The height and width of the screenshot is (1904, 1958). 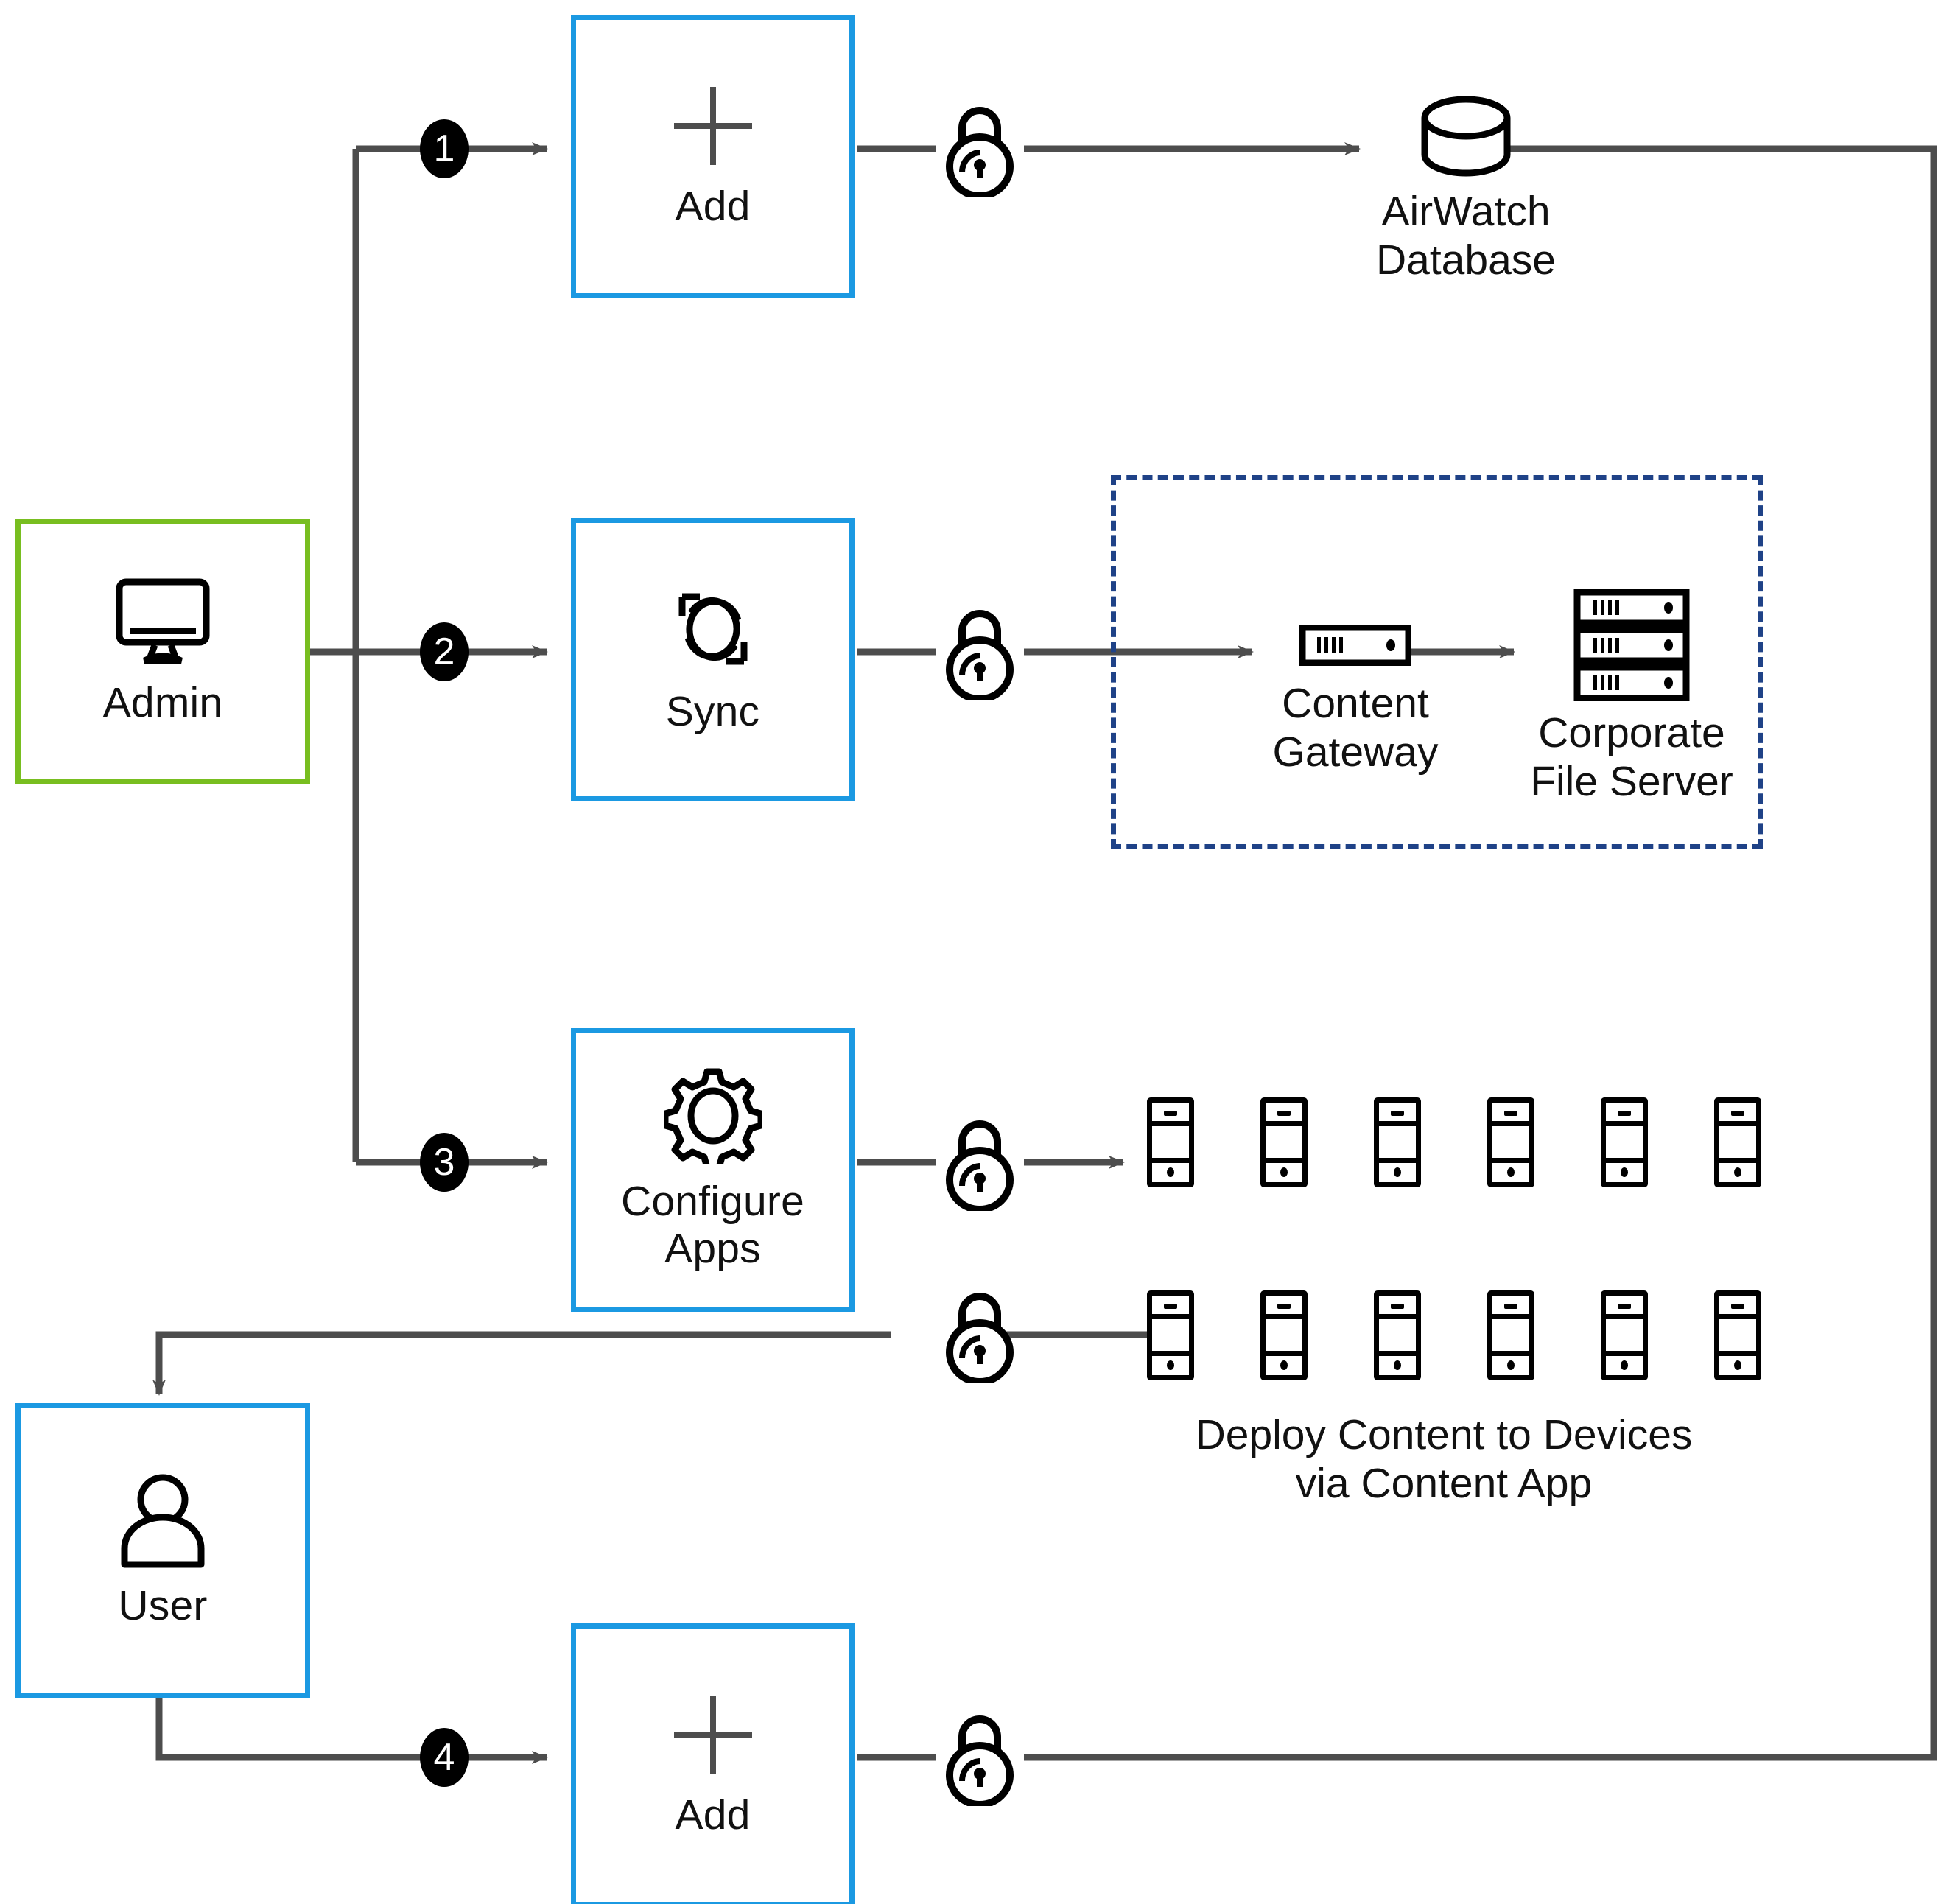 I want to click on content-gateway-node: Content Gateway, so click(x=1355, y=711).